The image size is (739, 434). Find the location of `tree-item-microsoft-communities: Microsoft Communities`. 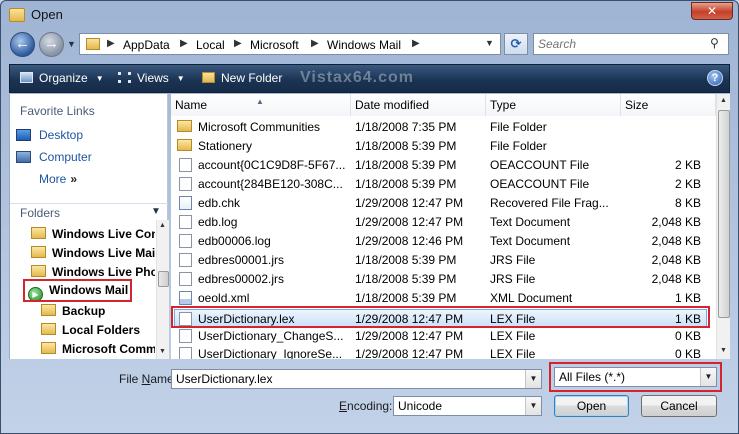

tree-item-microsoft-communities: Microsoft Communities is located at coordinates (98, 349).